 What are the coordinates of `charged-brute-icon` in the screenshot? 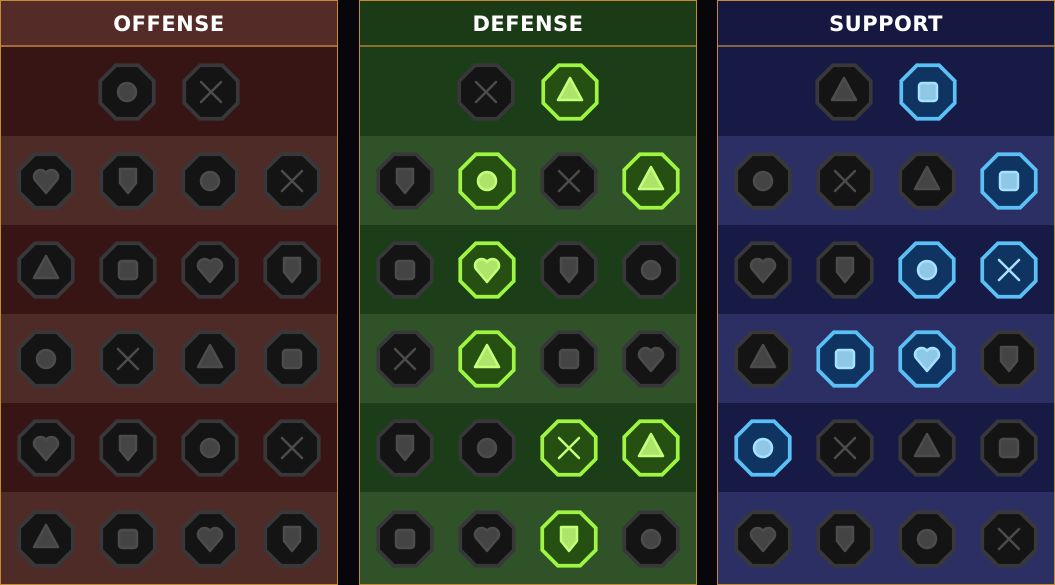 It's located at (292, 447).